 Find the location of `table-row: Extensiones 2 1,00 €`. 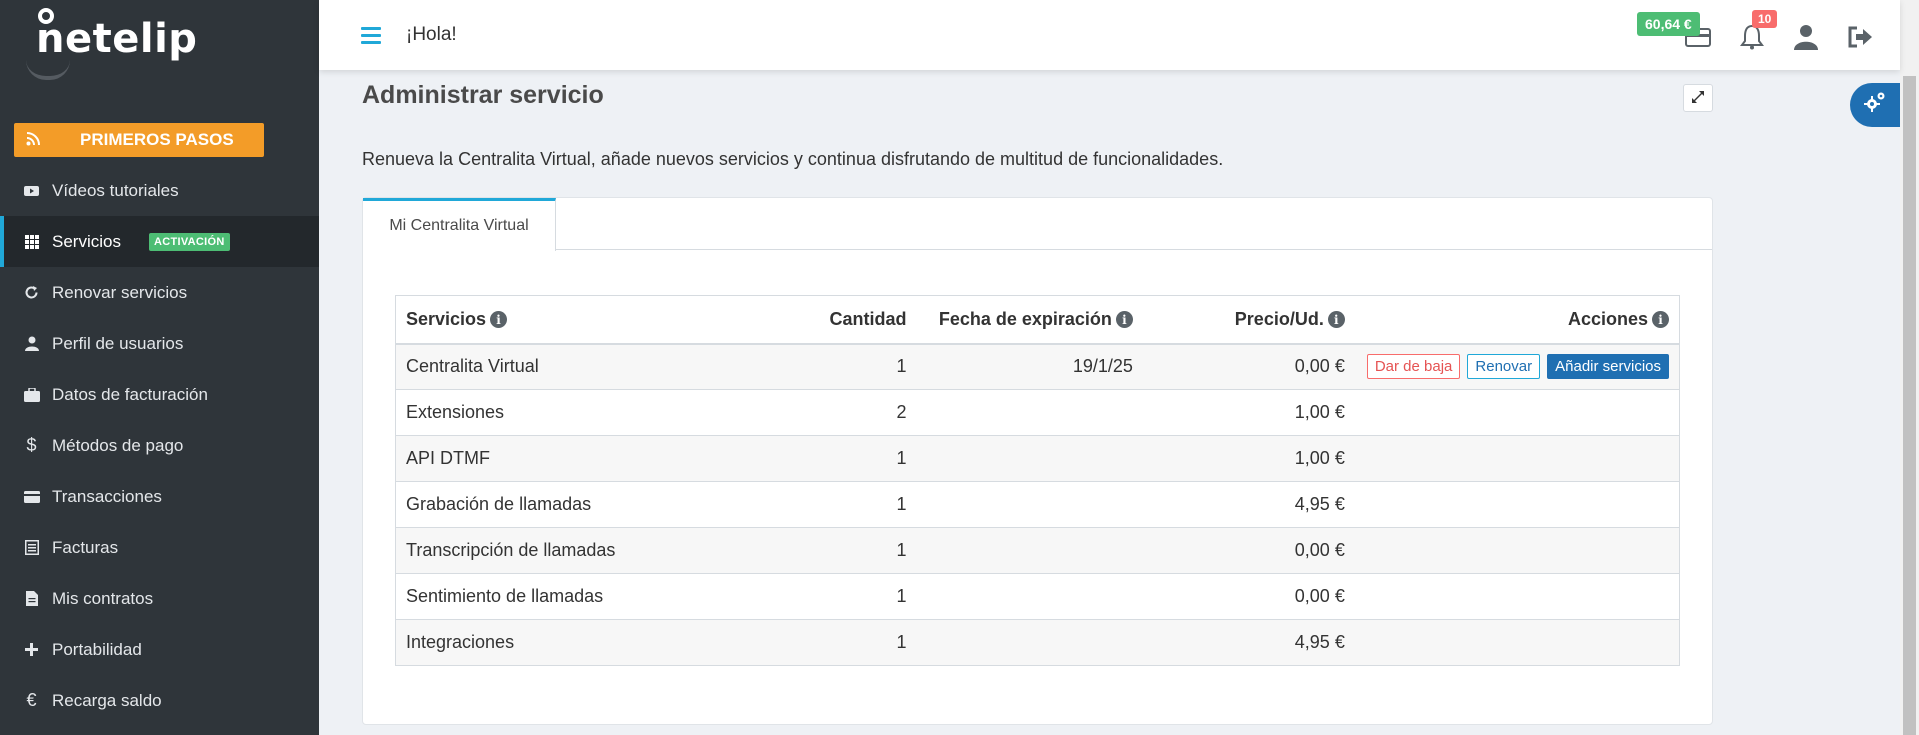

table-row: Extensiones 2 1,00 € is located at coordinates (1037, 412).